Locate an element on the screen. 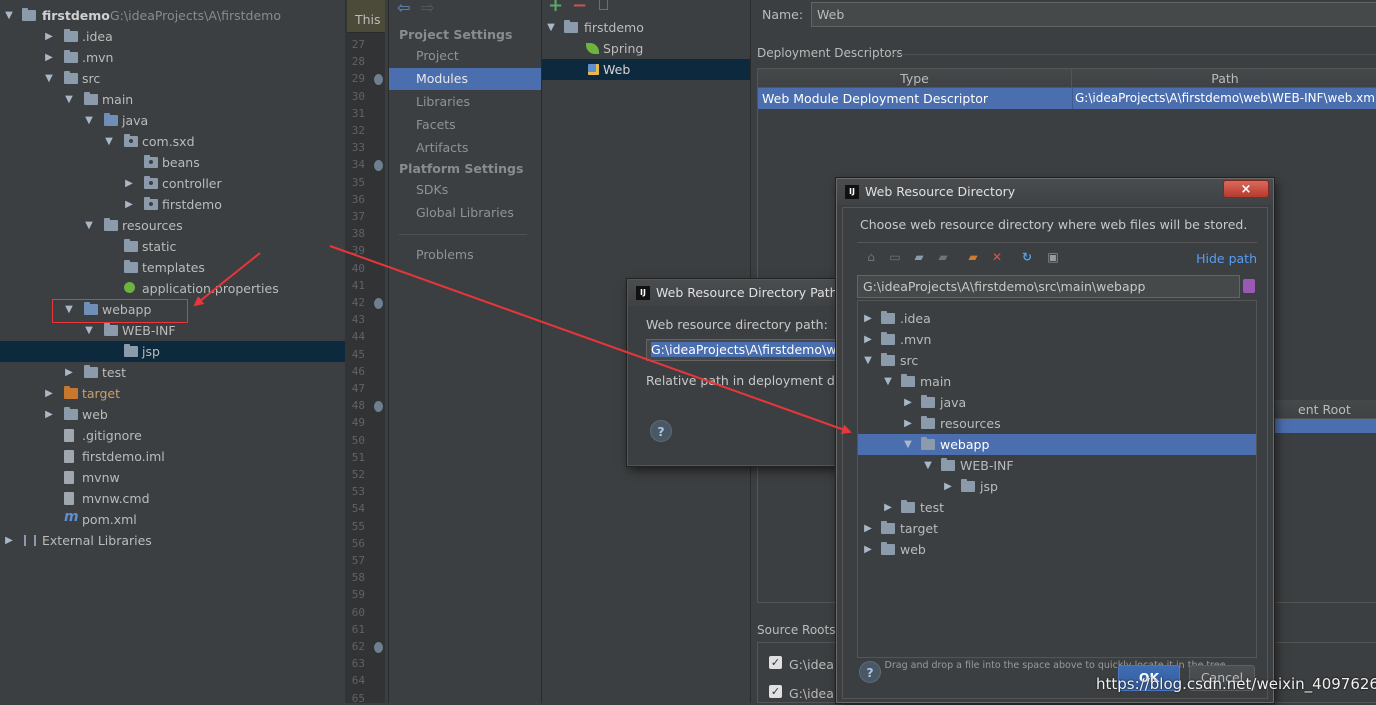 The height and width of the screenshot is (705, 1376). tree-item: ▼ com.sxd is located at coordinates (172, 141).